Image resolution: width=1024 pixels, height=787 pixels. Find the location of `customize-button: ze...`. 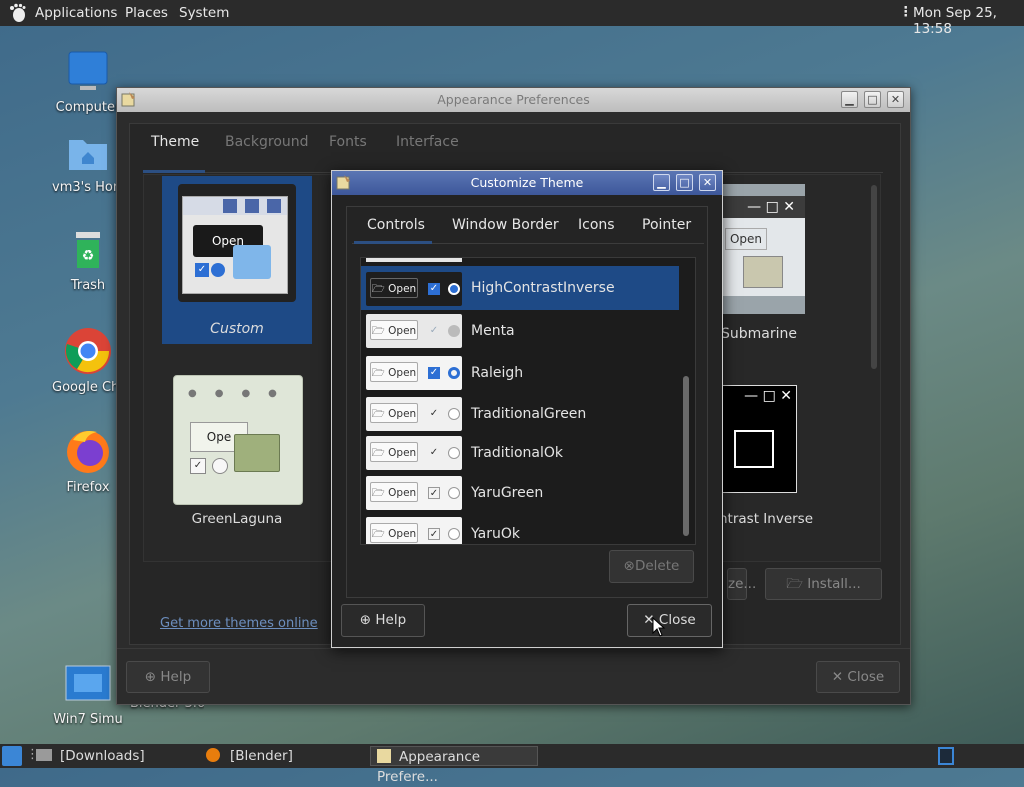

customize-button: ze... is located at coordinates (741, 584).